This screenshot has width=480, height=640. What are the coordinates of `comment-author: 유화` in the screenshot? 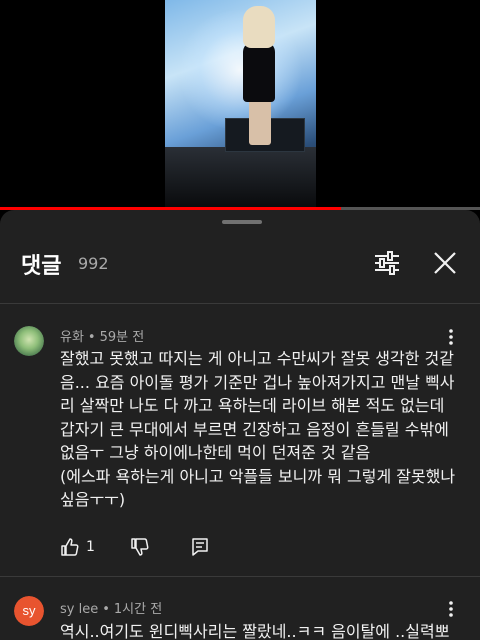 It's located at (72, 337).